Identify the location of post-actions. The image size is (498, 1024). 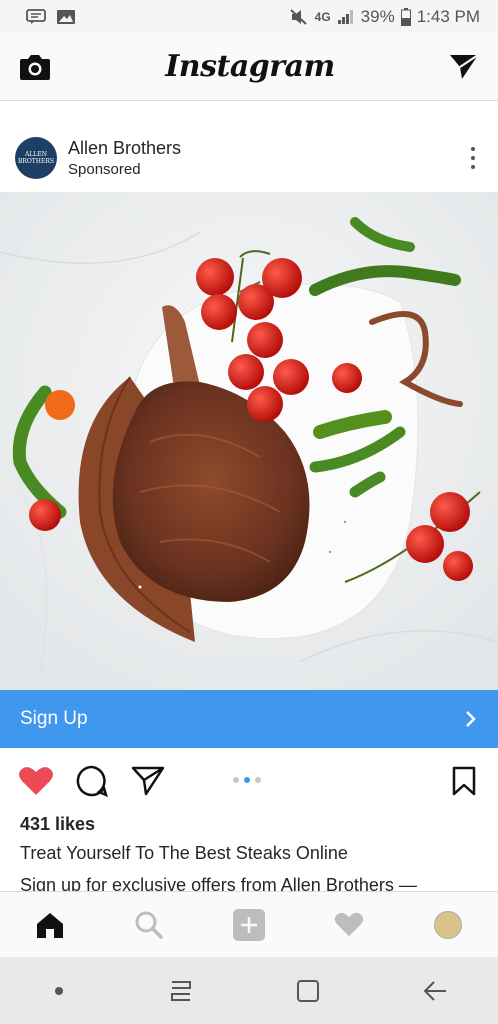
(249, 781).